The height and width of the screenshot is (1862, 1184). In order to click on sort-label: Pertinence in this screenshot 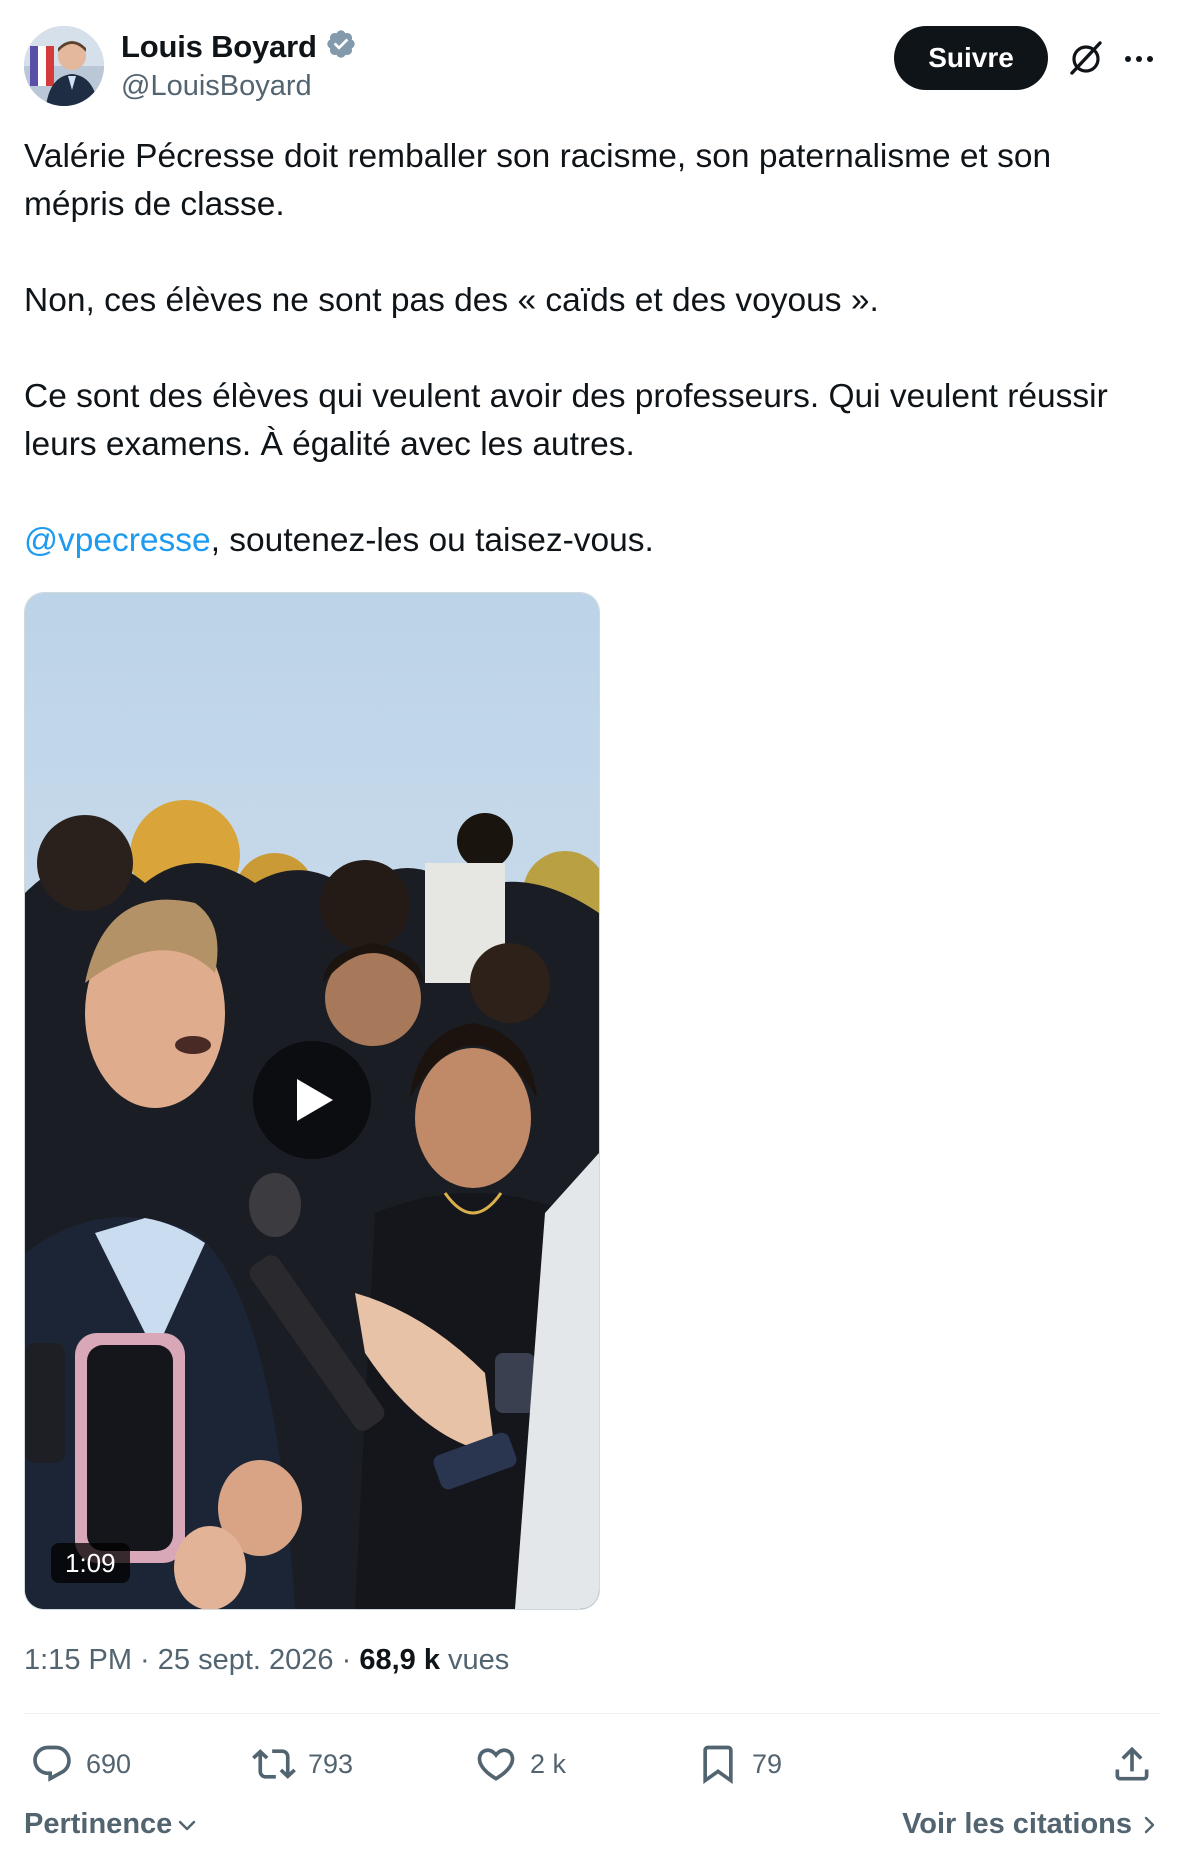, I will do `click(98, 1824)`.